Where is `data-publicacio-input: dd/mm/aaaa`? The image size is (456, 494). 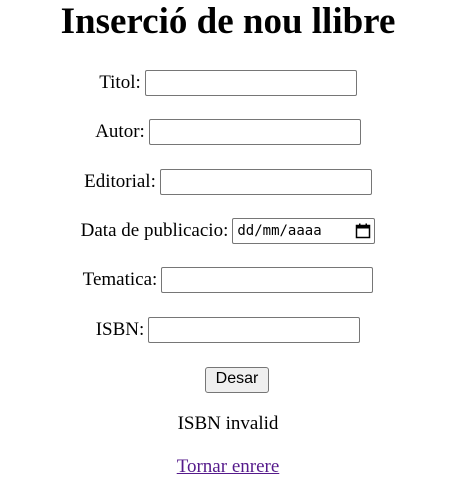
data-publicacio-input: dd/mm/aaaa is located at coordinates (304, 231).